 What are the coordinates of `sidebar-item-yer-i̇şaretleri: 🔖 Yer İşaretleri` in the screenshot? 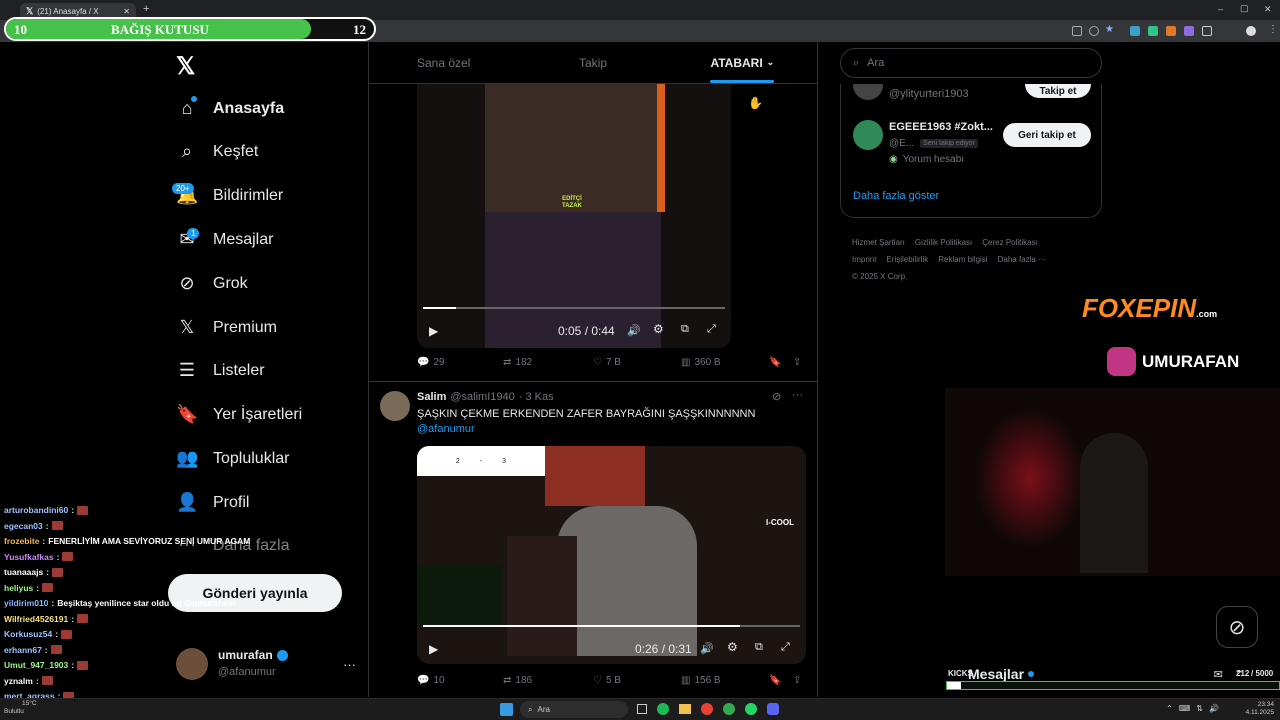 It's located at (239, 414).